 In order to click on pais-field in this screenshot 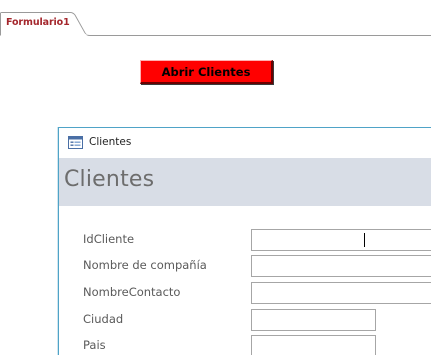, I will do `click(313, 345)`.